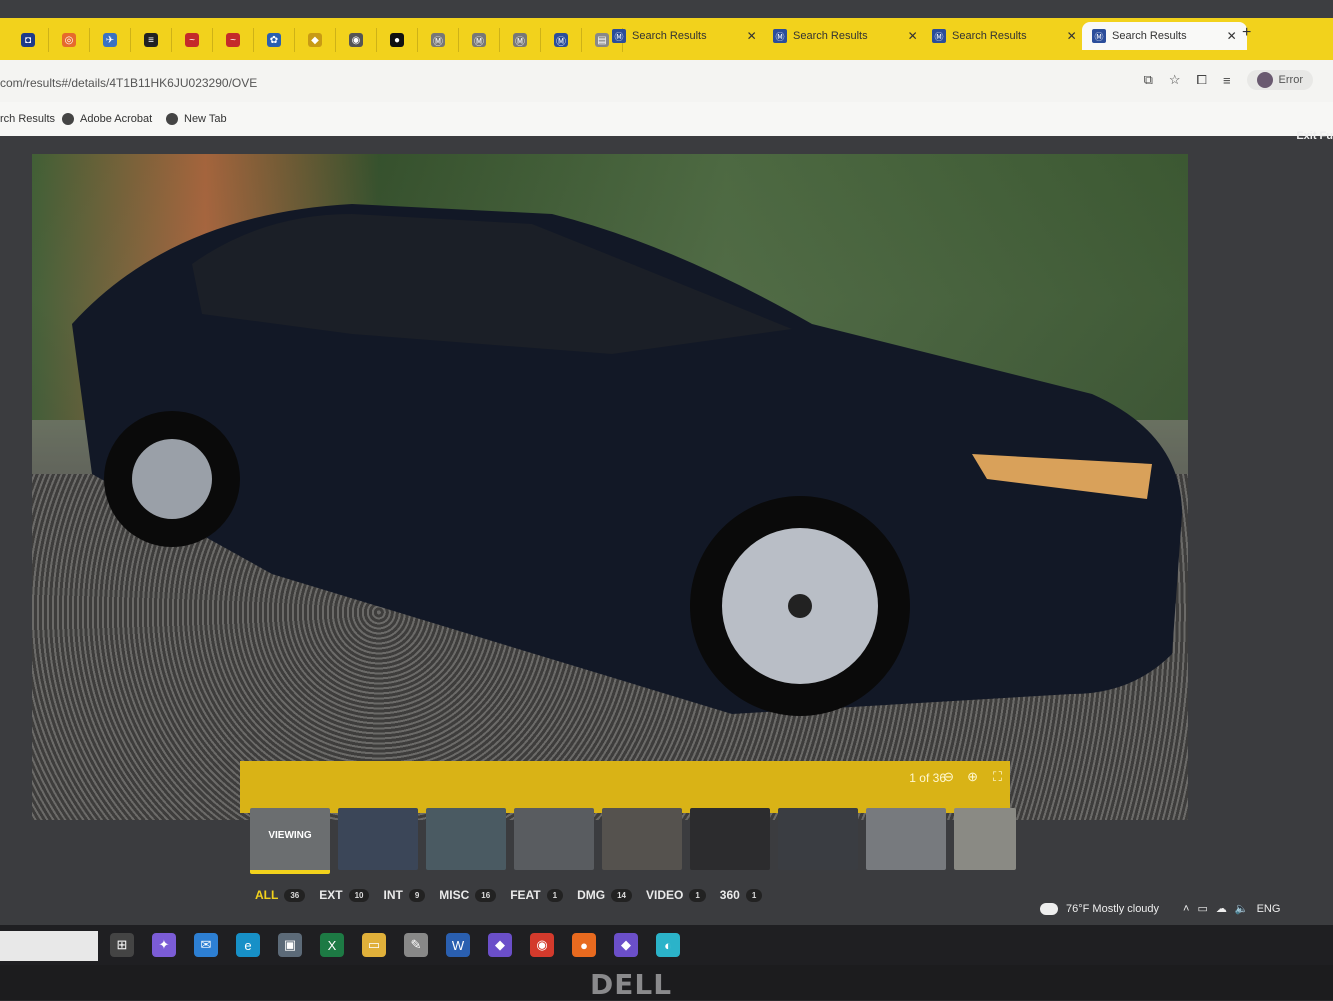 This screenshot has width=1333, height=1001. I want to click on filter-video: VIDEO 1, so click(676, 895).